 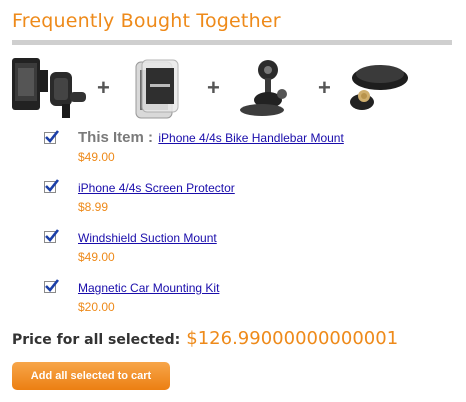 I want to click on bike-mount-product-icon, so click(x=49, y=88).